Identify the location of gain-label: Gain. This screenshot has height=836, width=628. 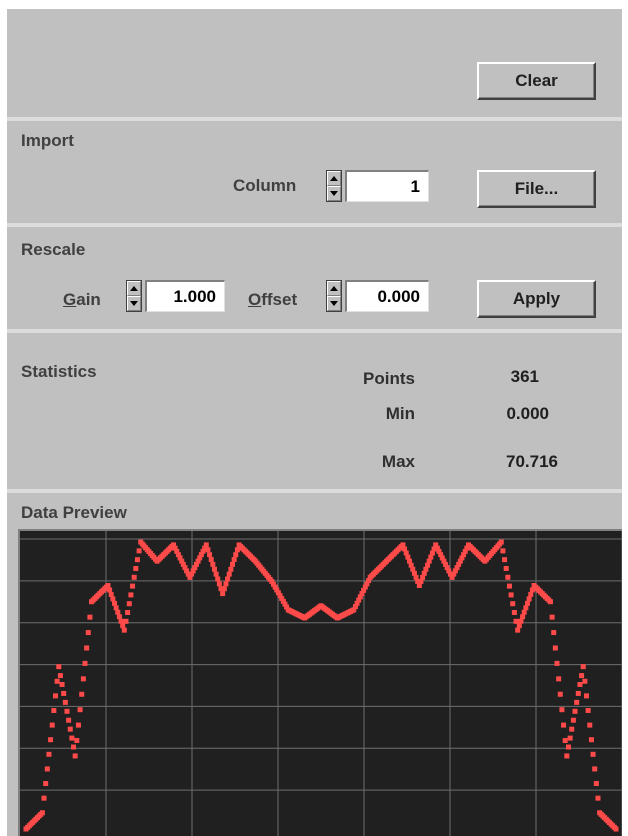
(82, 299).